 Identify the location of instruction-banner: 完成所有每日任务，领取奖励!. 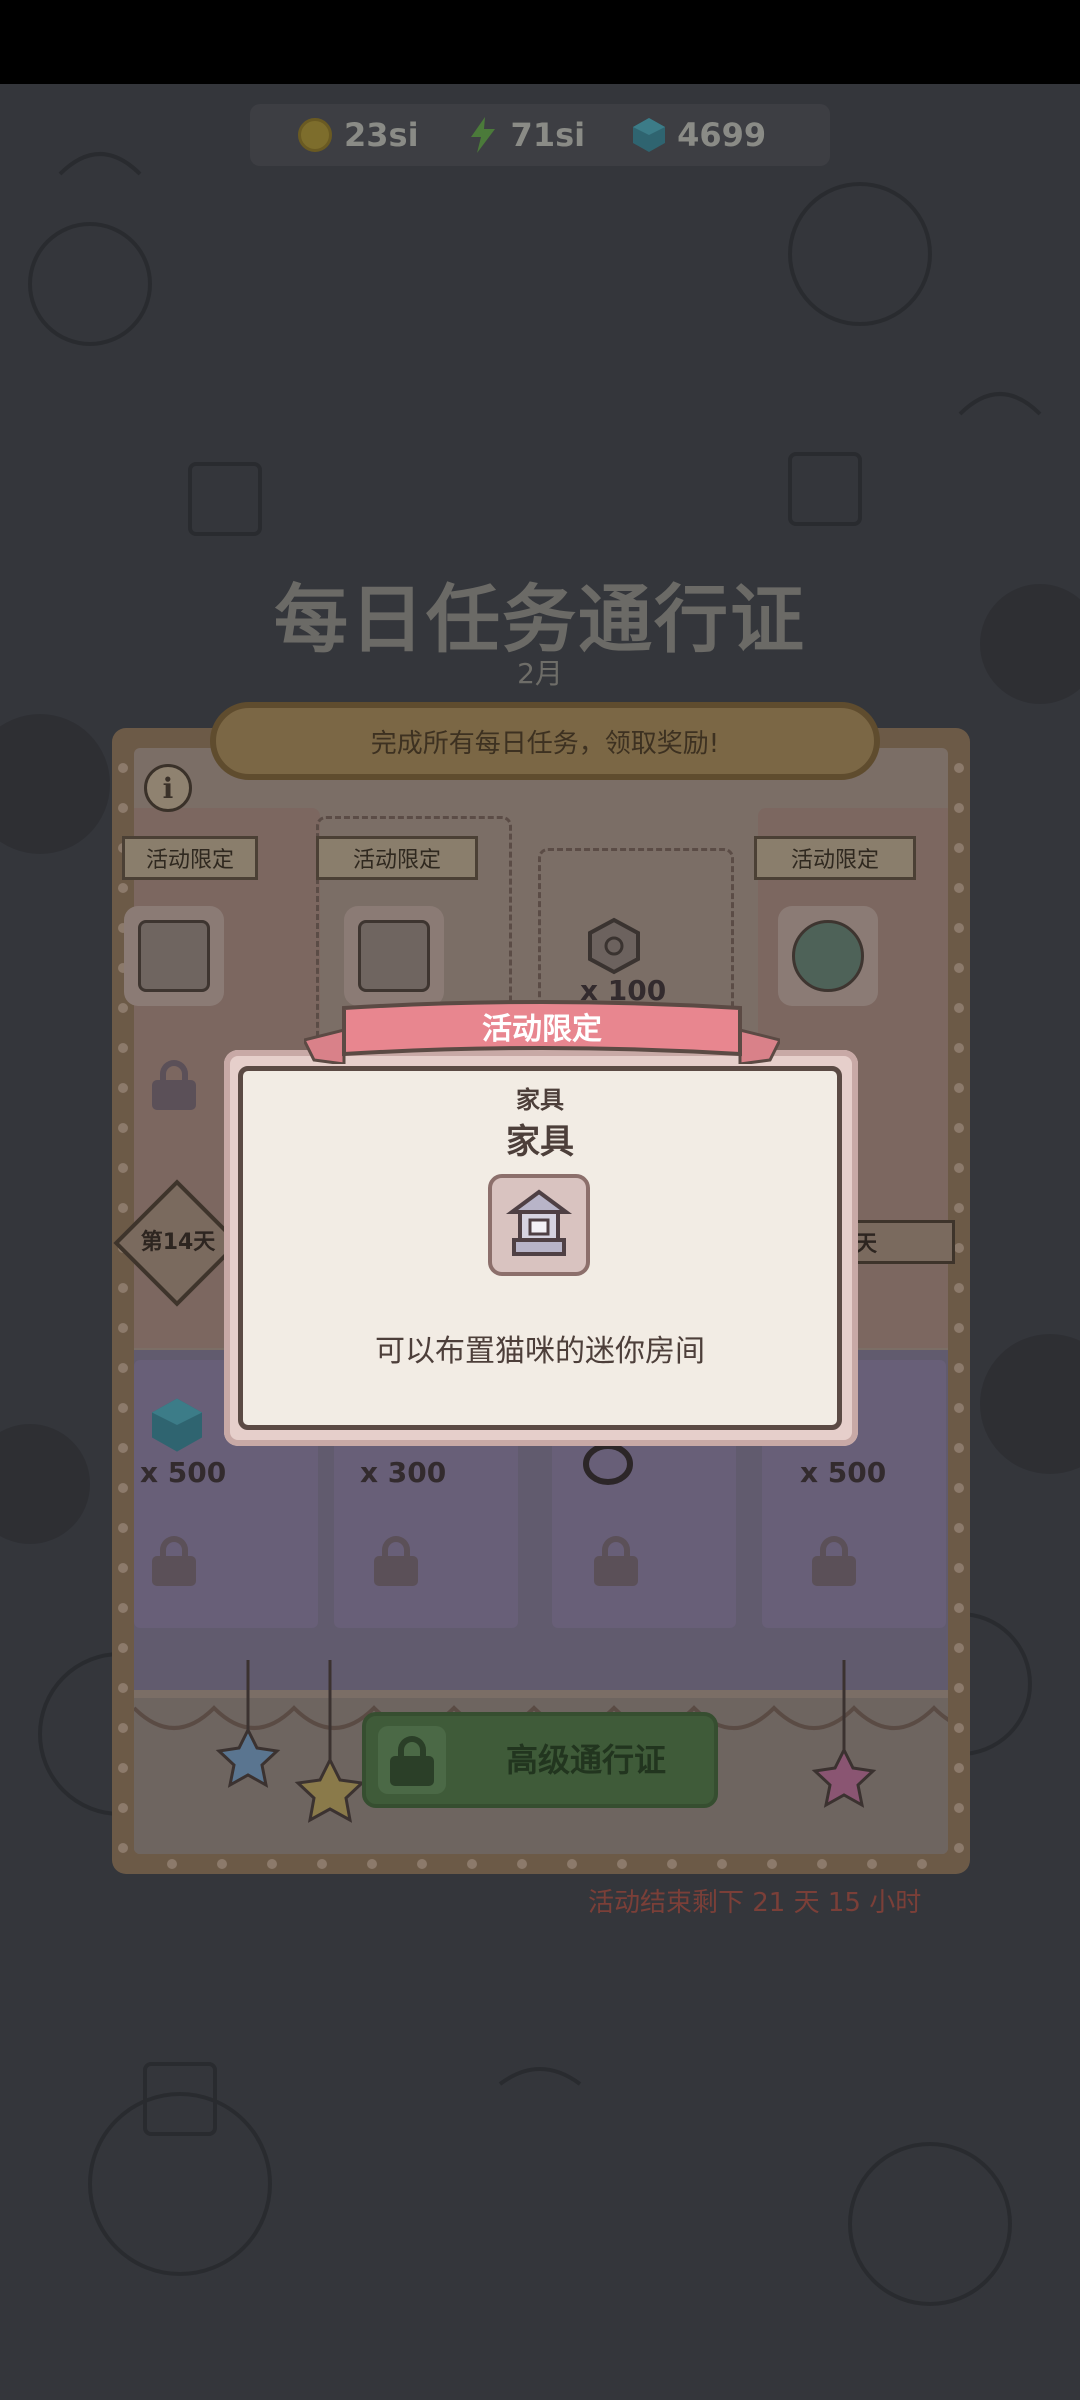
(545, 741).